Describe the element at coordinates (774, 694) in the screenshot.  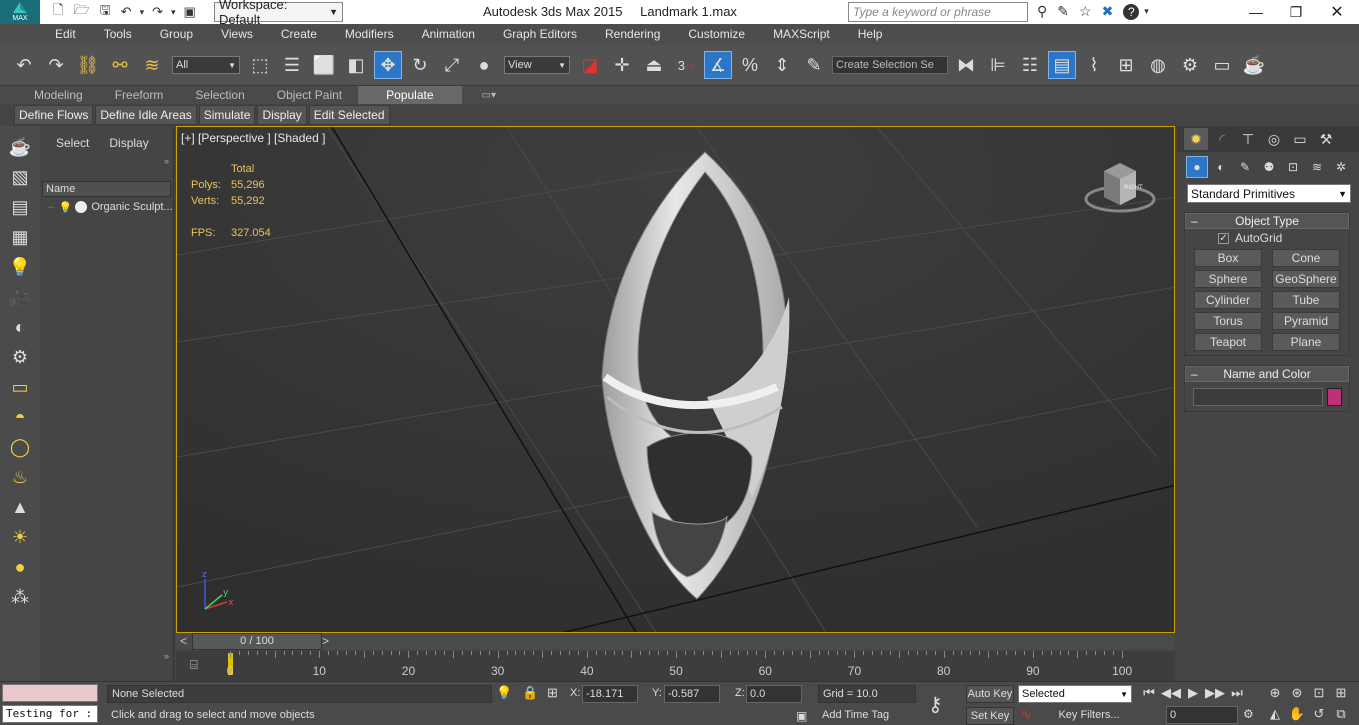
I see `z-coordinate-input: 0.0` at that location.